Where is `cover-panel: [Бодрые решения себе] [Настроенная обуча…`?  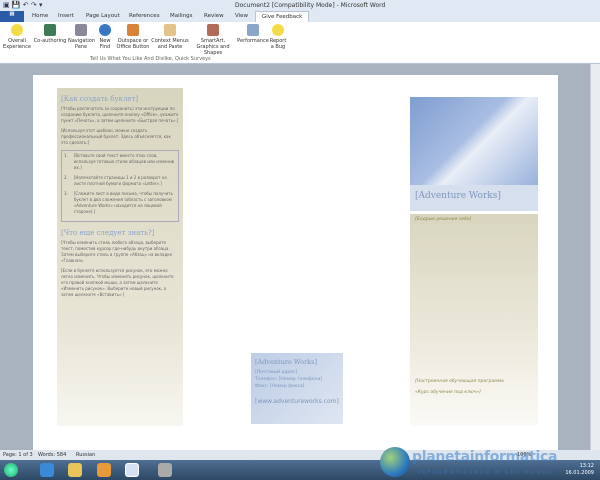 cover-panel: [Бодрые решения себе] [Настроенная обуча… is located at coordinates (474, 320).